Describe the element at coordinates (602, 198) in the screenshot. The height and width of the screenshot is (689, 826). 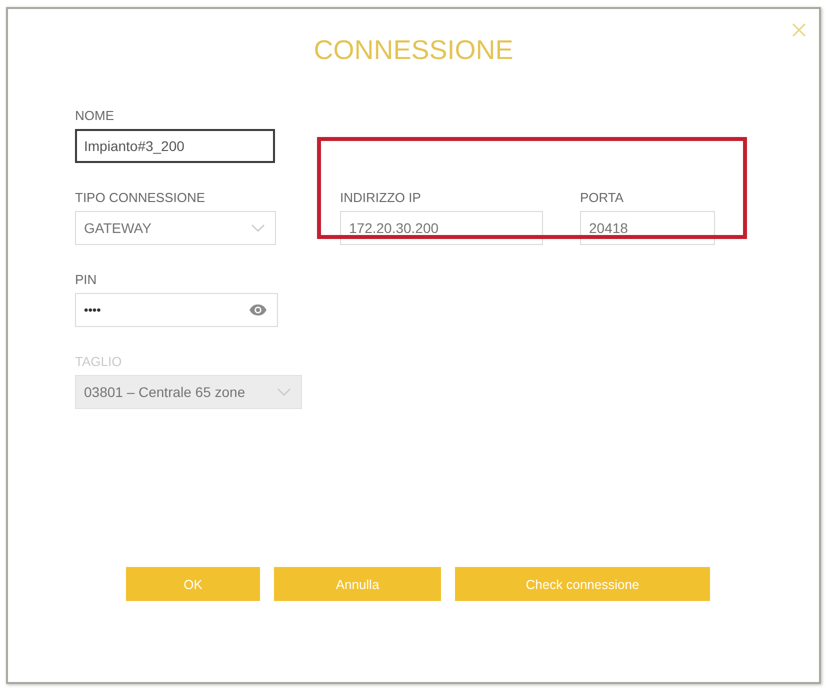
I see `field-label: PORTA` at that location.